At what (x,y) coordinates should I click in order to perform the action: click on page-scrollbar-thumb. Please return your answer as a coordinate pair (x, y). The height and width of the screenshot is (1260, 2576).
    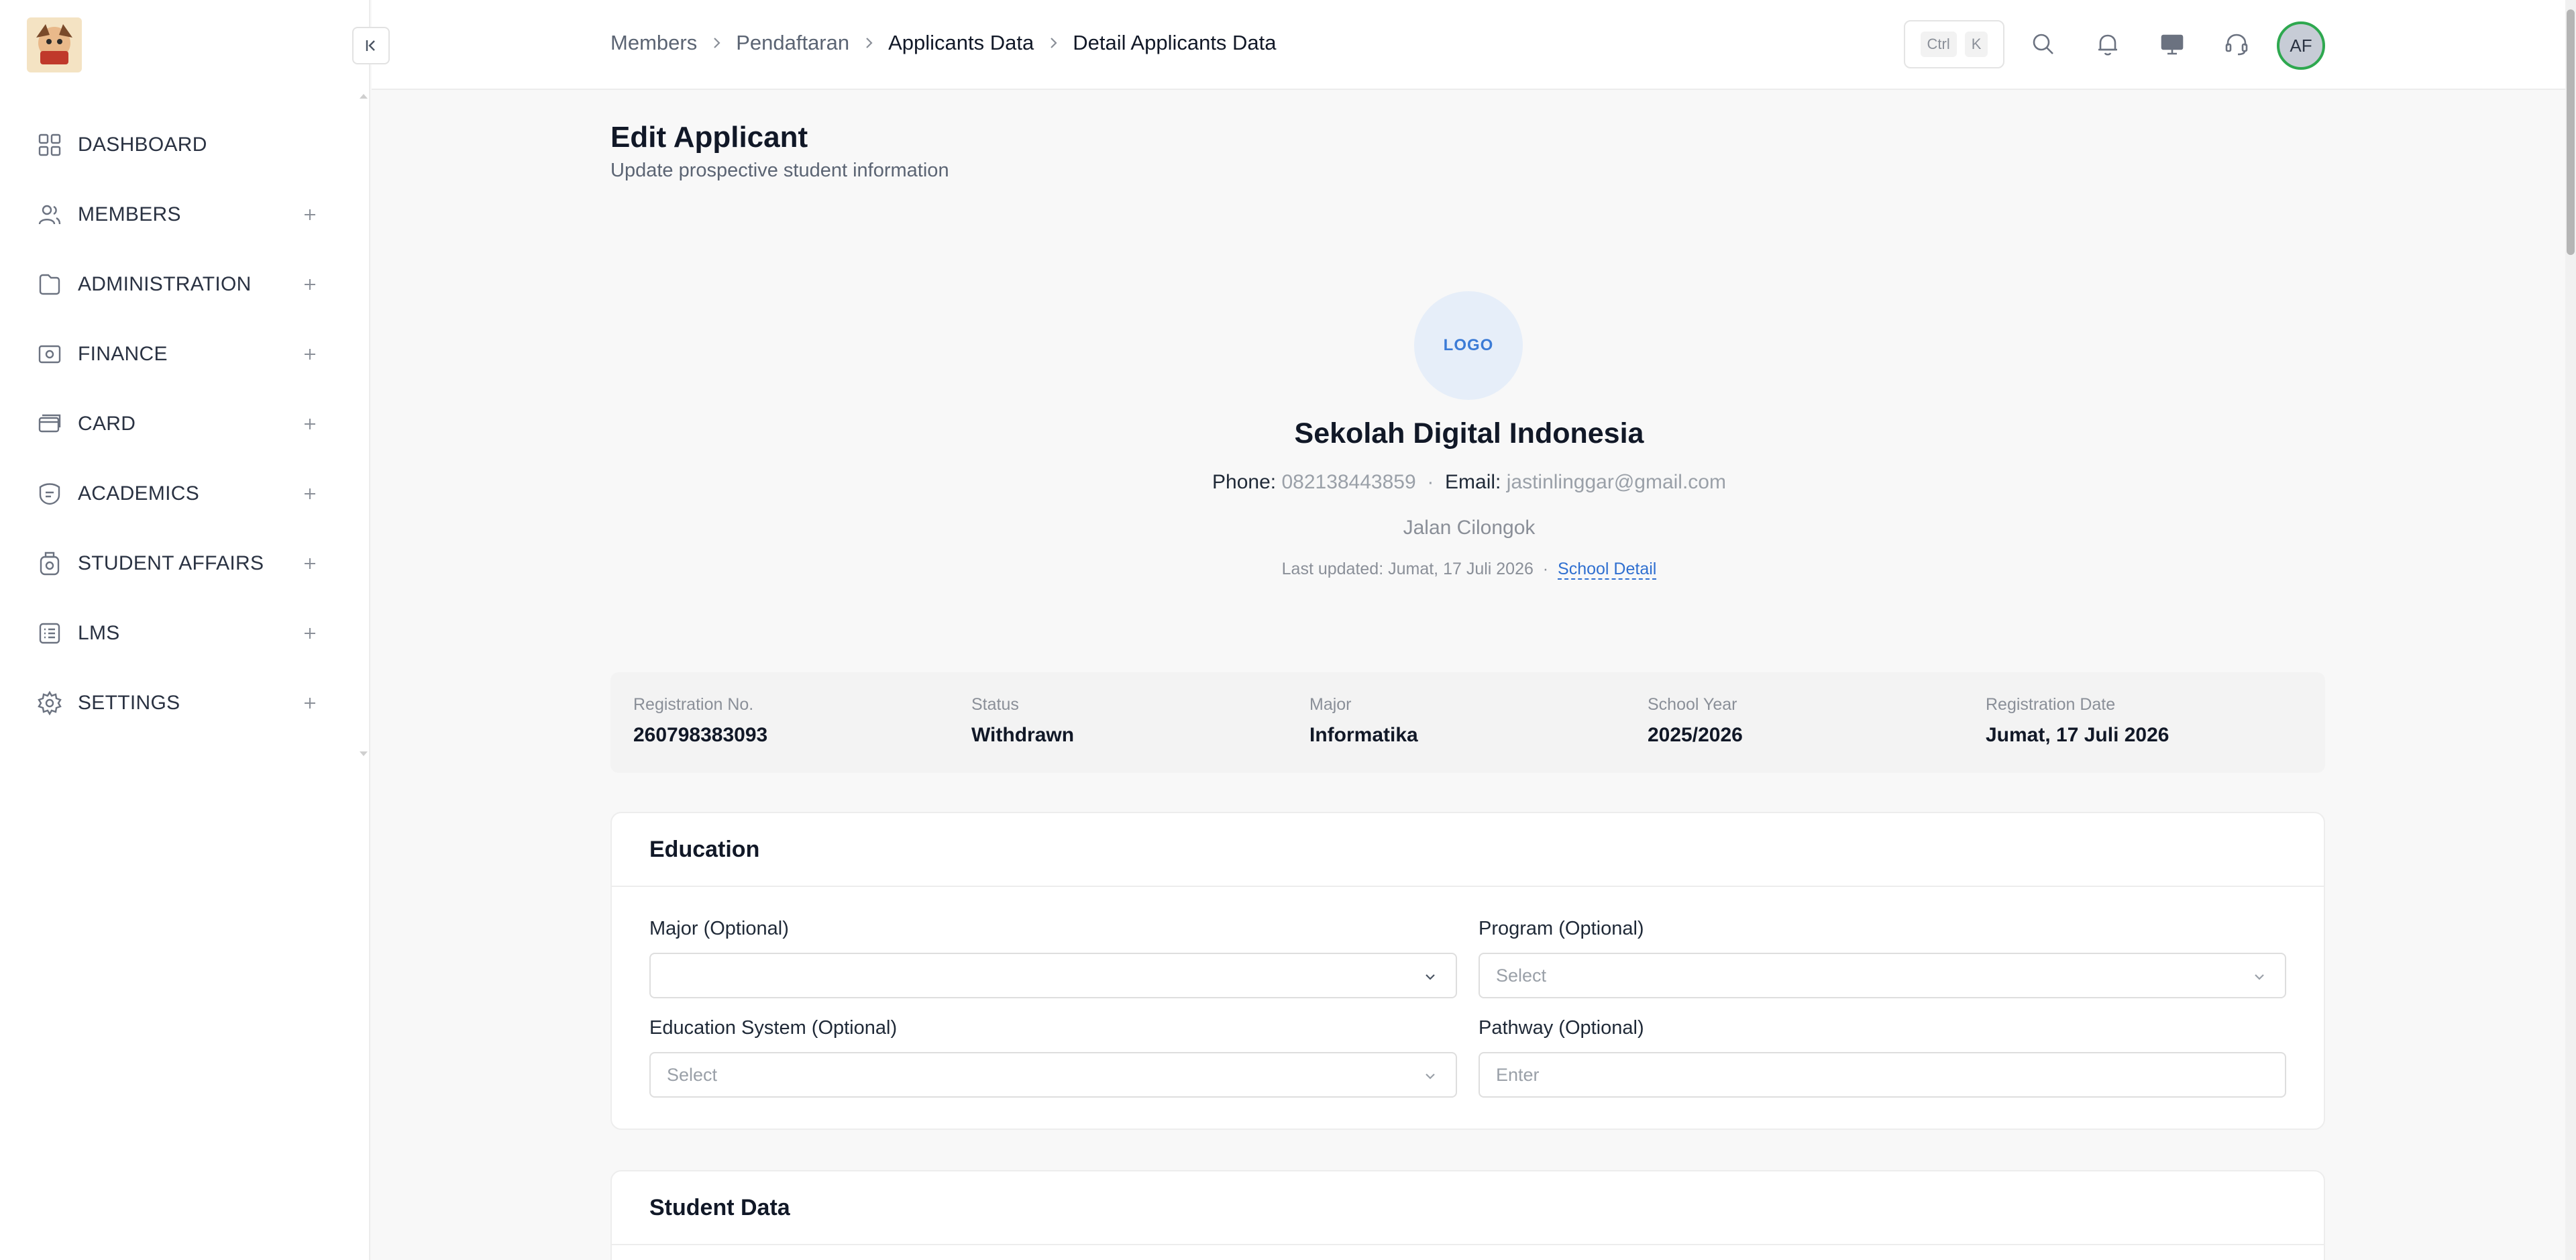
    Looking at the image, I should click on (2571, 132).